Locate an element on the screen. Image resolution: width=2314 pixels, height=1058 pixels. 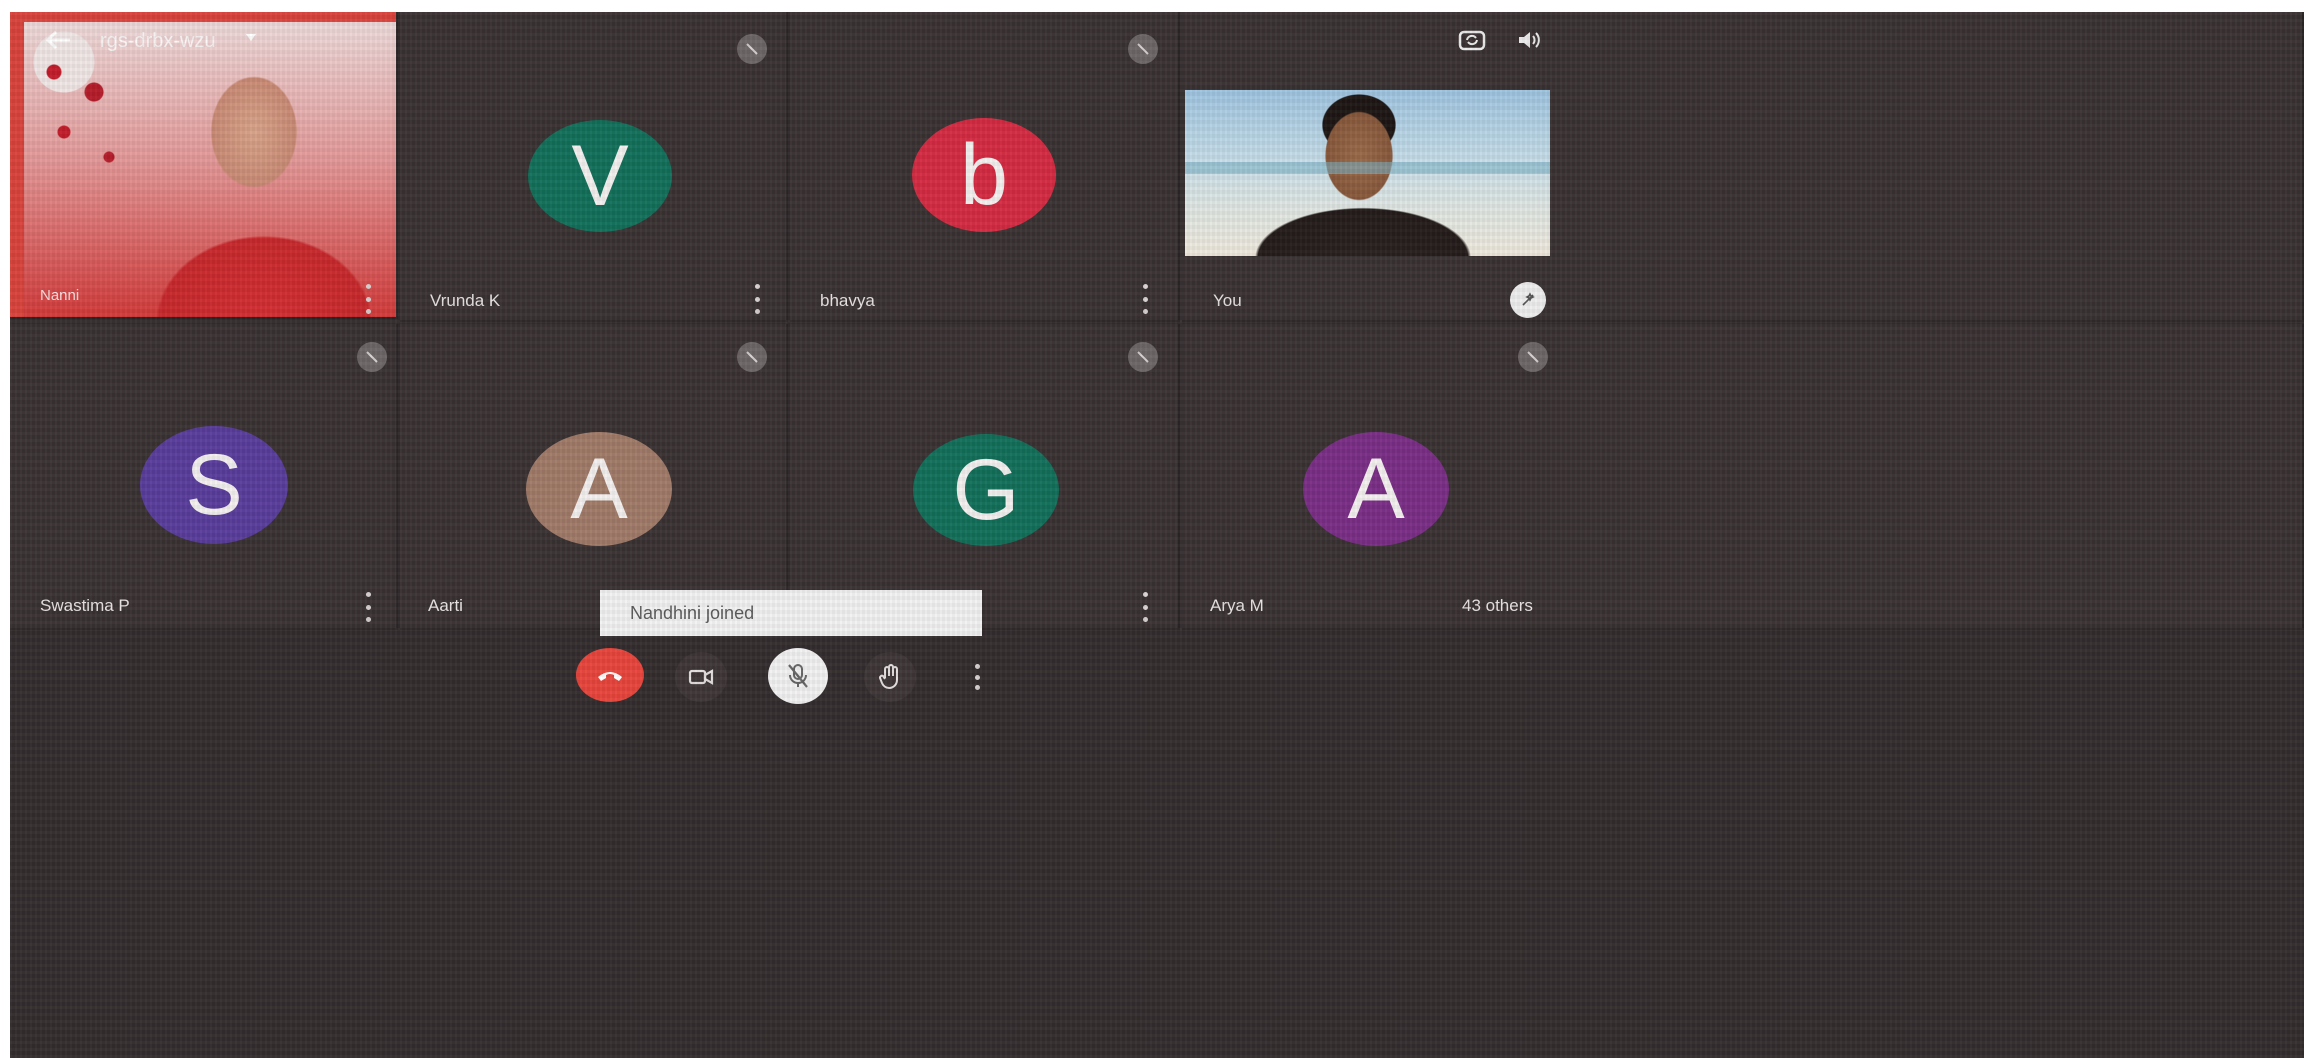
participant-tile-aarti: A Aarti is located at coordinates (594, 477).